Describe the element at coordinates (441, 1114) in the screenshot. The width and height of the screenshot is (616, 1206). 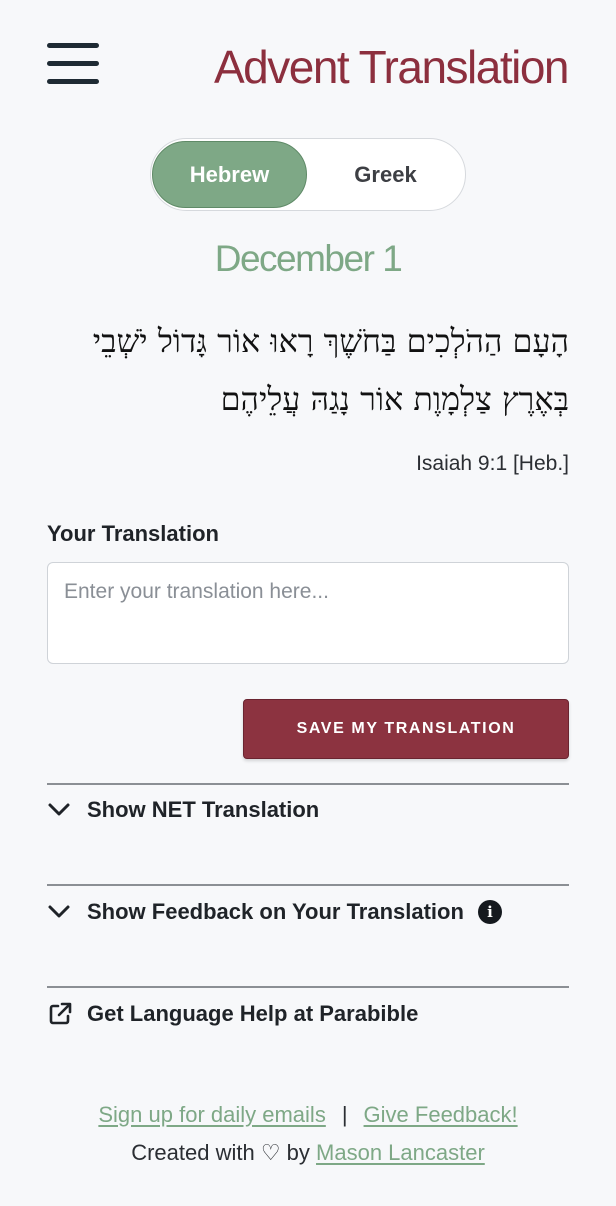
I see `feedback-link: Give Feedback!` at that location.